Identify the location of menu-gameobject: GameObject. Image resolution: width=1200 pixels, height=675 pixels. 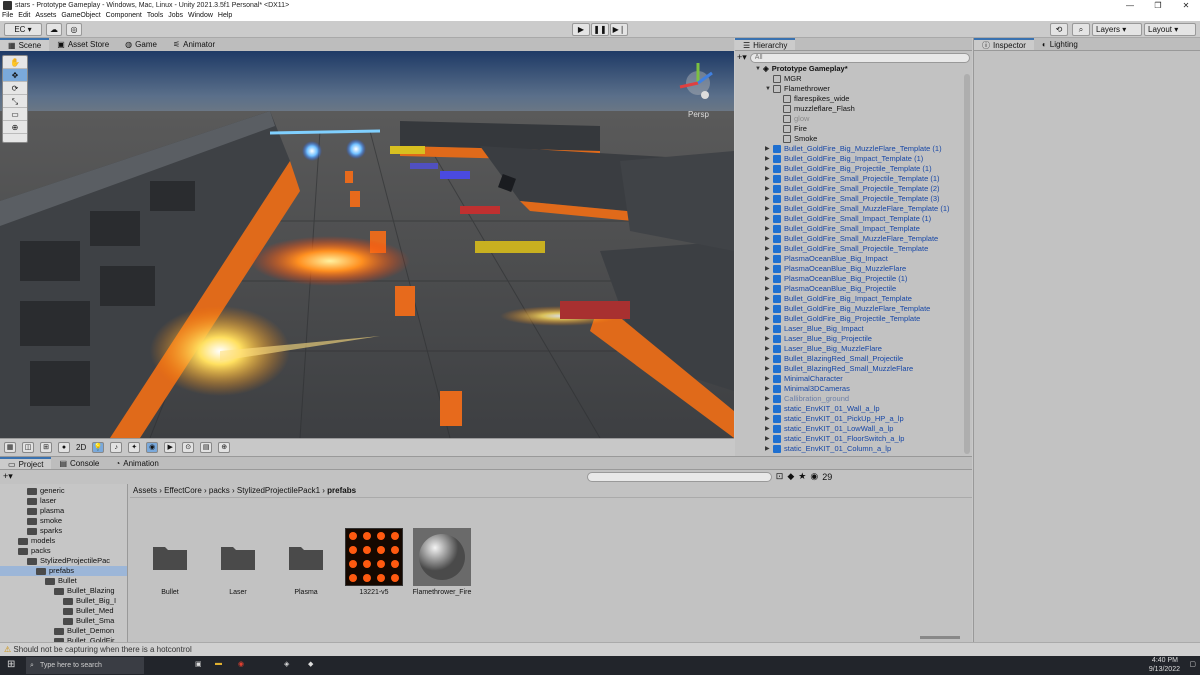
(80, 16).